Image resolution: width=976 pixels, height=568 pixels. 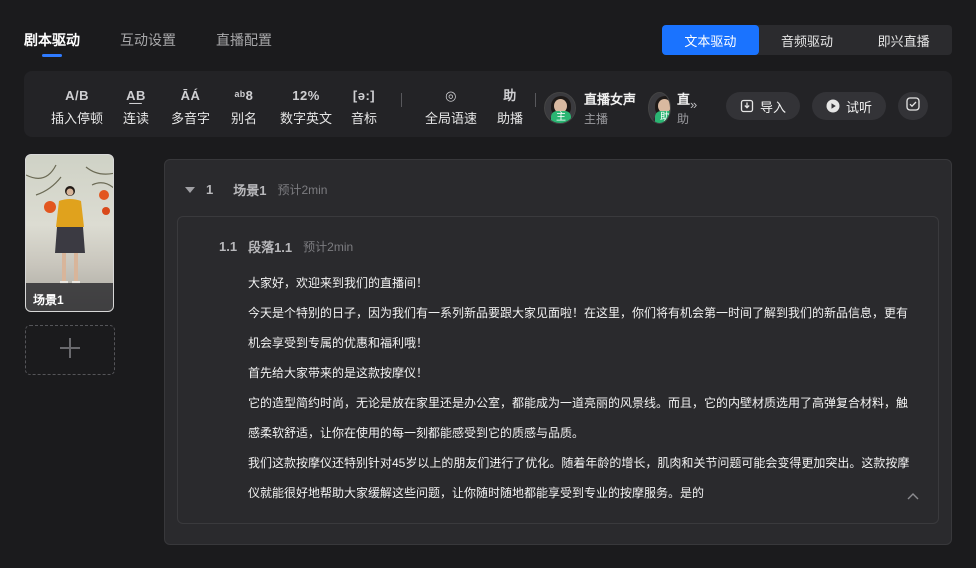 I want to click on scene-label: 场景1, so click(x=69, y=297).